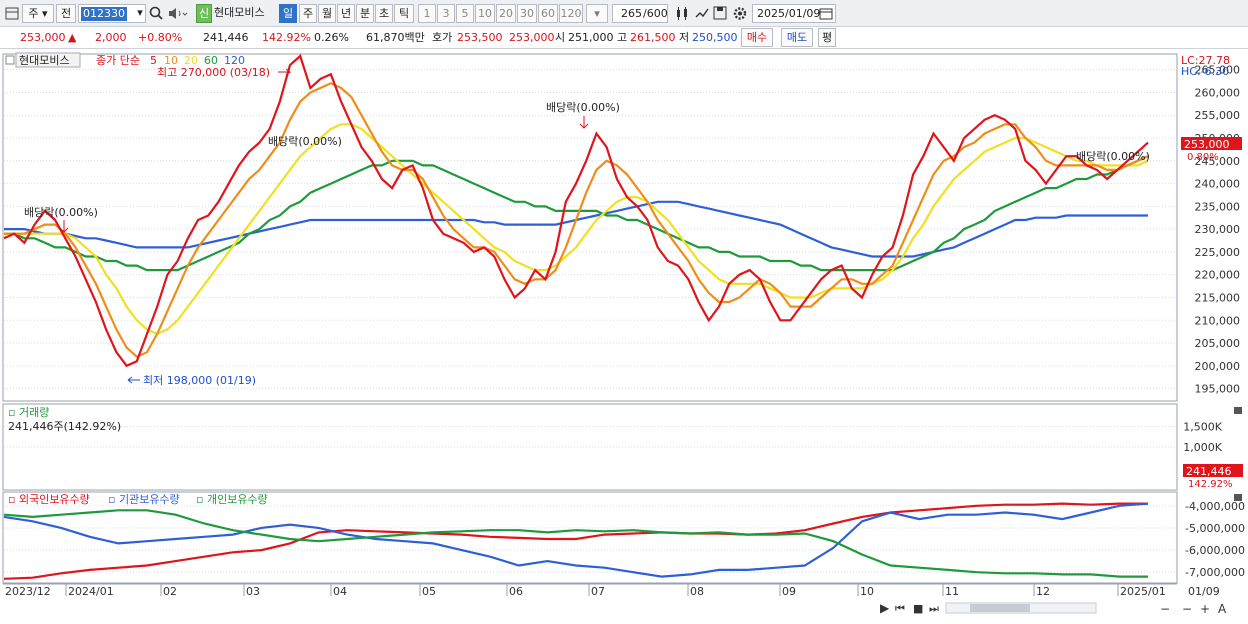  Describe the element at coordinates (156, 13) in the screenshot. I see `search-icon` at that location.